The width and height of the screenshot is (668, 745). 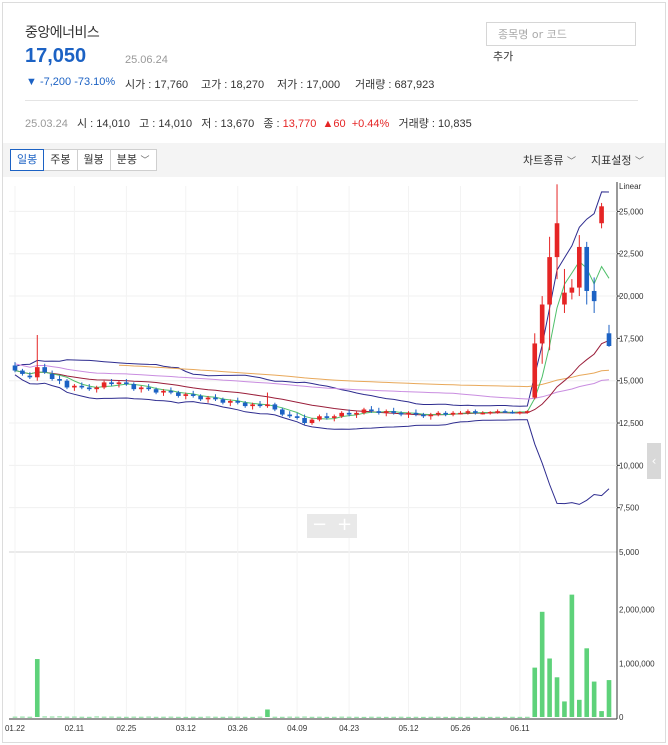 I want to click on price-tick-label: 7,500, so click(x=629, y=508).